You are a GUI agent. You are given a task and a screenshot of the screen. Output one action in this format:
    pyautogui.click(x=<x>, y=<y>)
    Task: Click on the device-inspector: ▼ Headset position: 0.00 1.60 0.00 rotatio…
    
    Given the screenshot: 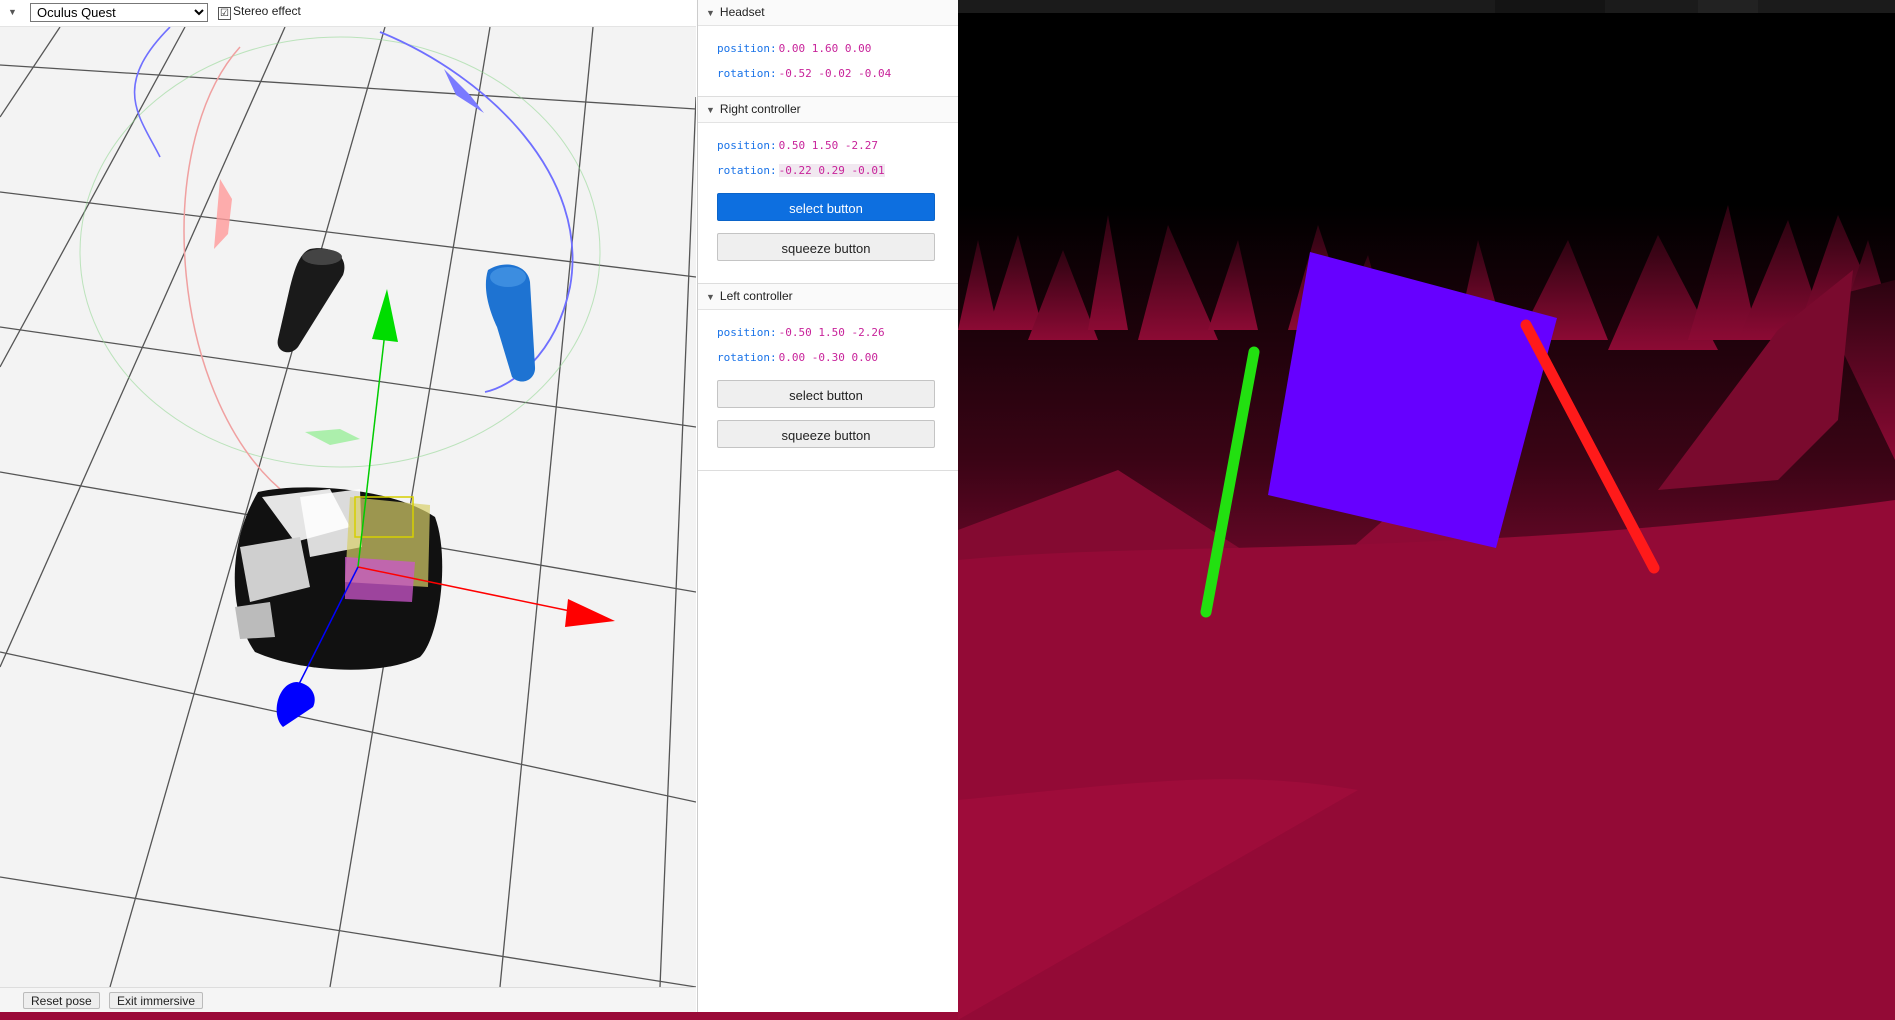 What is the action you would take?
    pyautogui.click(x=827, y=506)
    